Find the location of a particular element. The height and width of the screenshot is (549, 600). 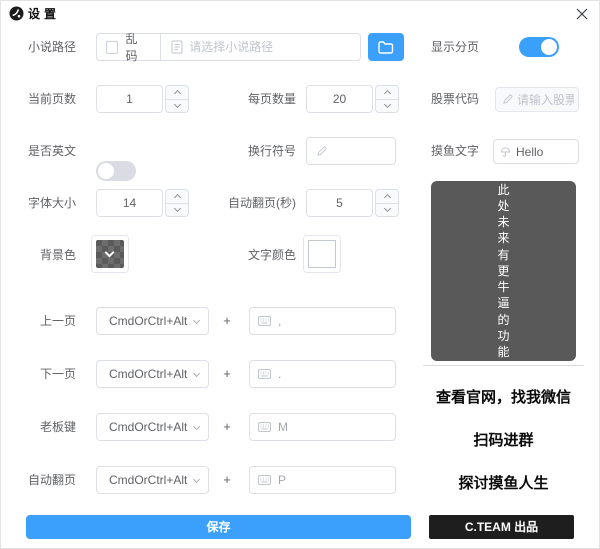

promo-line-website: 查看官网，找我微信 is located at coordinates (503, 397).